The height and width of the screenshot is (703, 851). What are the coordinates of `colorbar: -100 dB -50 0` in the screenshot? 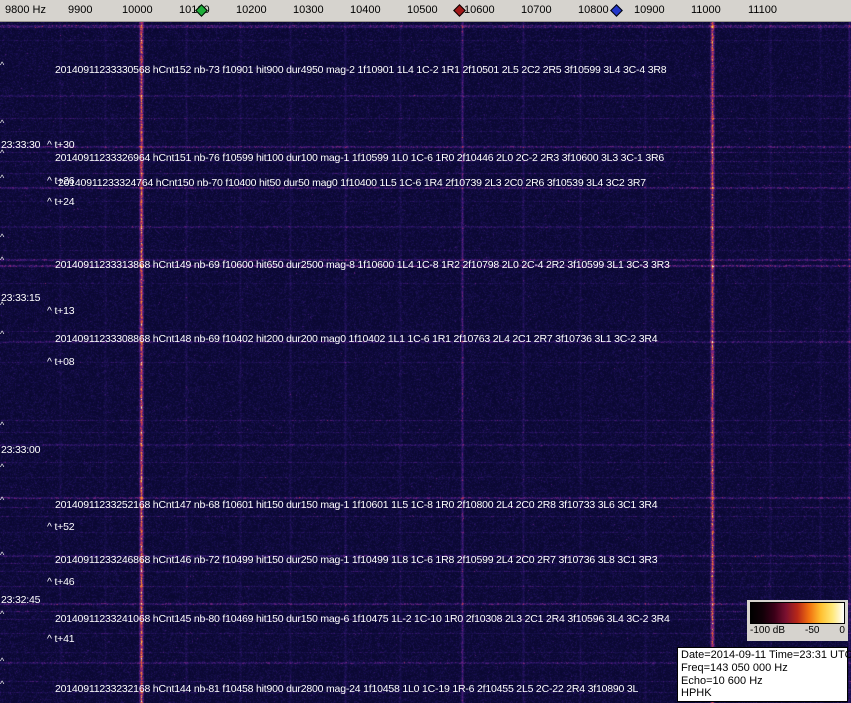 It's located at (797, 620).